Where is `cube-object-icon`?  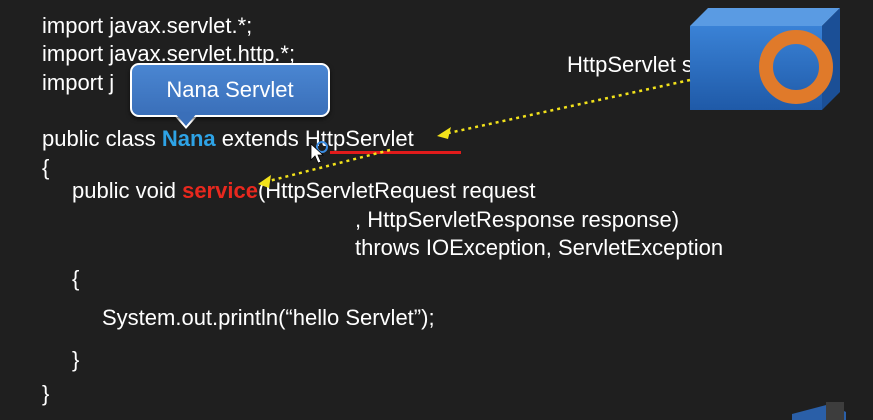
cube-object-icon is located at coordinates (765, 59).